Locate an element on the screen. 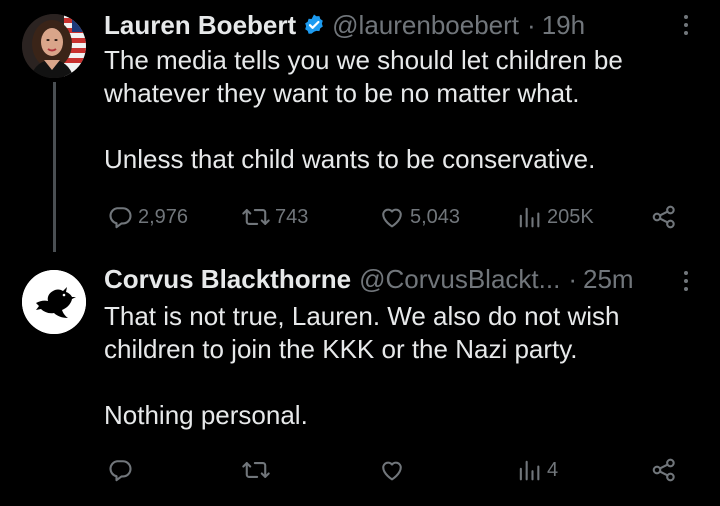  tweet-header: Lauren Boebert @laurenboebert · 19h is located at coordinates (344, 25).